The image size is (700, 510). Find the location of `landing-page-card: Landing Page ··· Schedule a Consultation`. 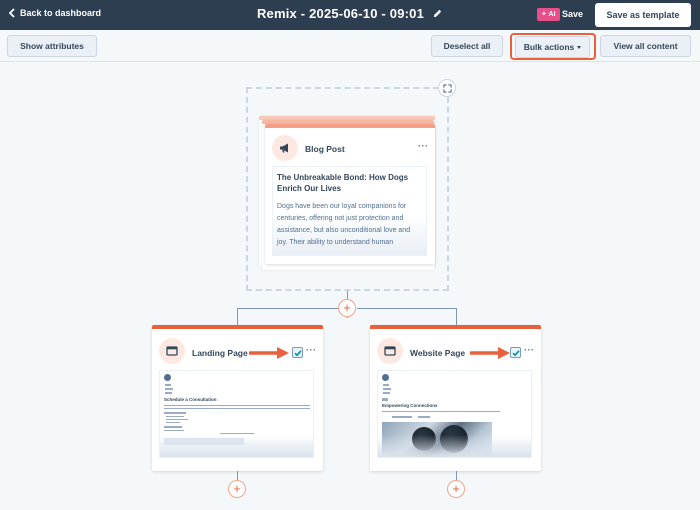

landing-page-card: Landing Page ··· Schedule a Consultation is located at coordinates (237, 398).